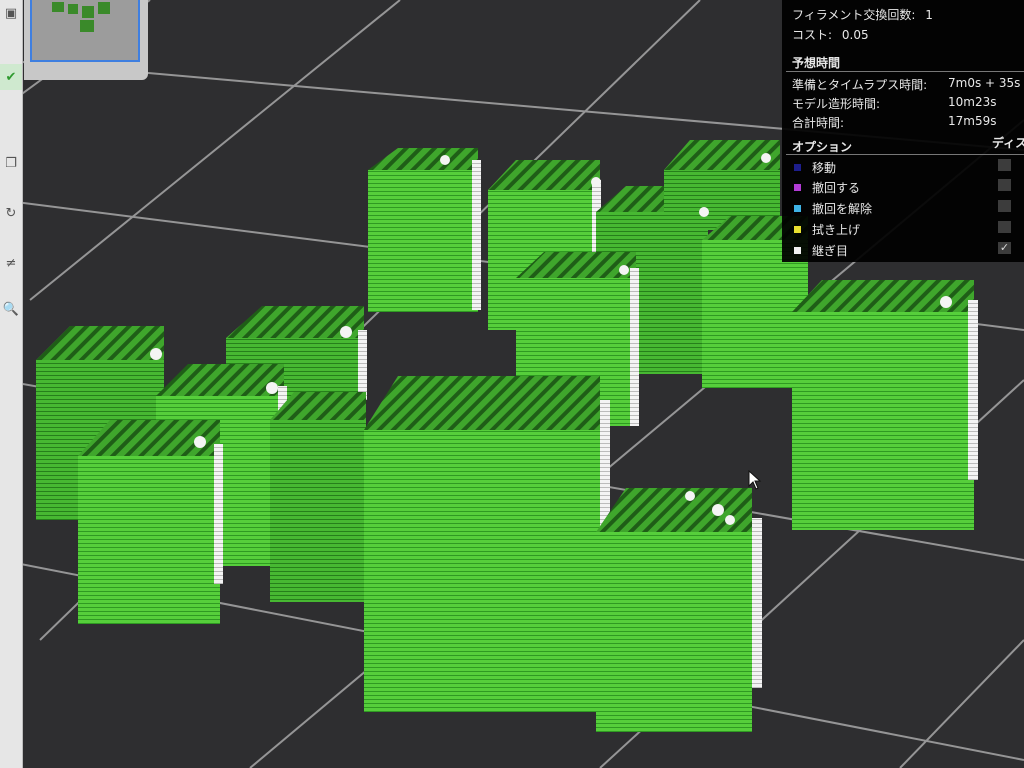  What do you see at coordinates (81, 17) in the screenshot?
I see `thumbnail-models-icon` at bounding box center [81, 17].